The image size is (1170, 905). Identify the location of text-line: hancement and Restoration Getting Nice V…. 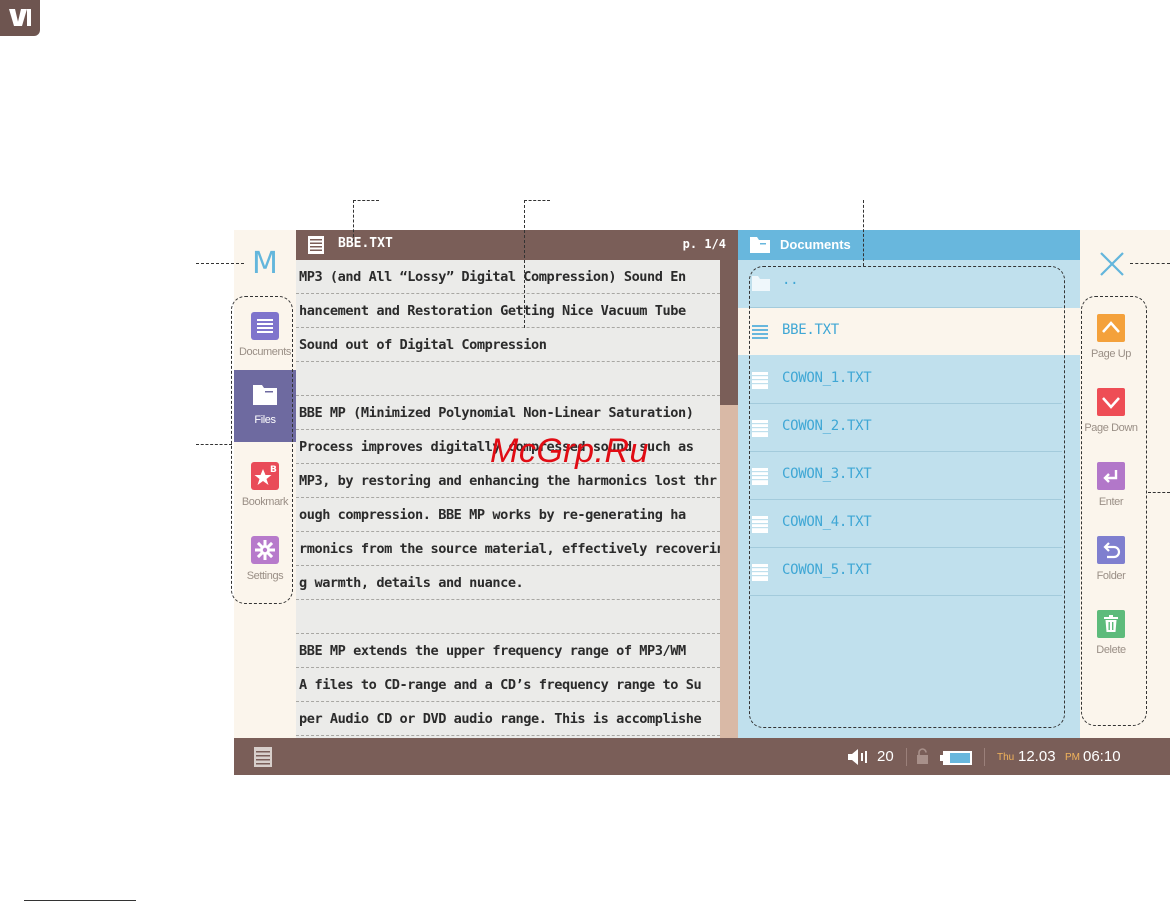
(508, 311).